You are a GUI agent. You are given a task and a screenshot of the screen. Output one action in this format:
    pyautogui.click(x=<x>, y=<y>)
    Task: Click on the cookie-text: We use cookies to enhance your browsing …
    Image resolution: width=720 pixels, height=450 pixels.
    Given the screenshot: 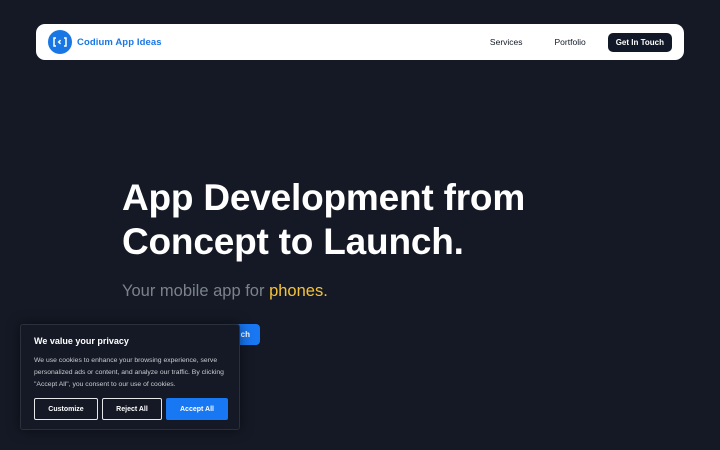 What is the action you would take?
    pyautogui.click(x=129, y=372)
    